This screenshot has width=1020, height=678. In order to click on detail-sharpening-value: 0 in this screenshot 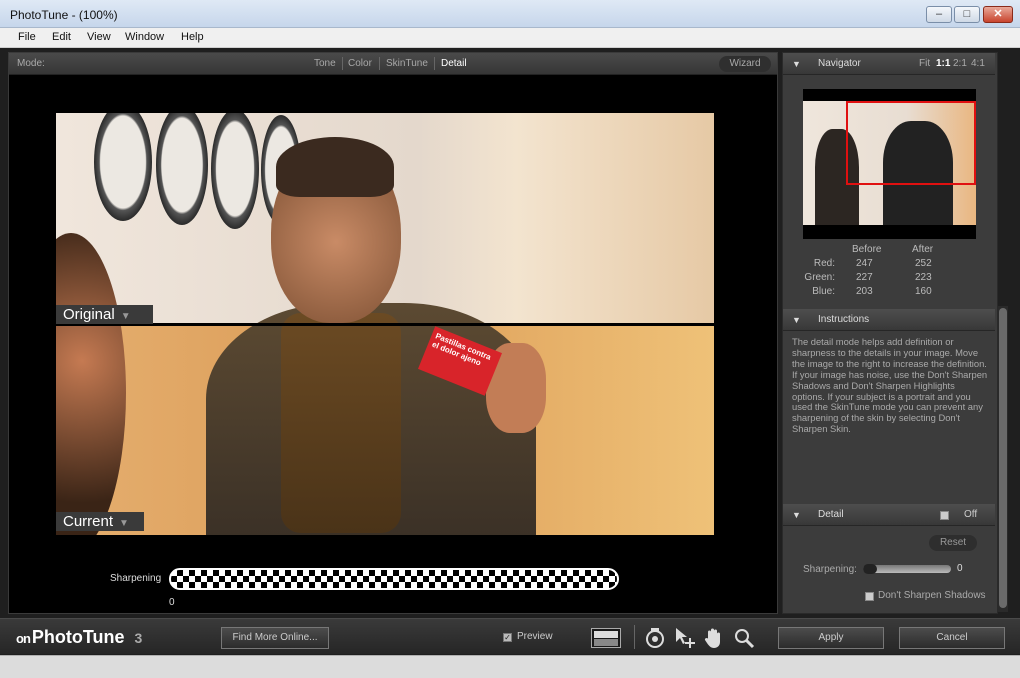, I will do `click(960, 568)`.